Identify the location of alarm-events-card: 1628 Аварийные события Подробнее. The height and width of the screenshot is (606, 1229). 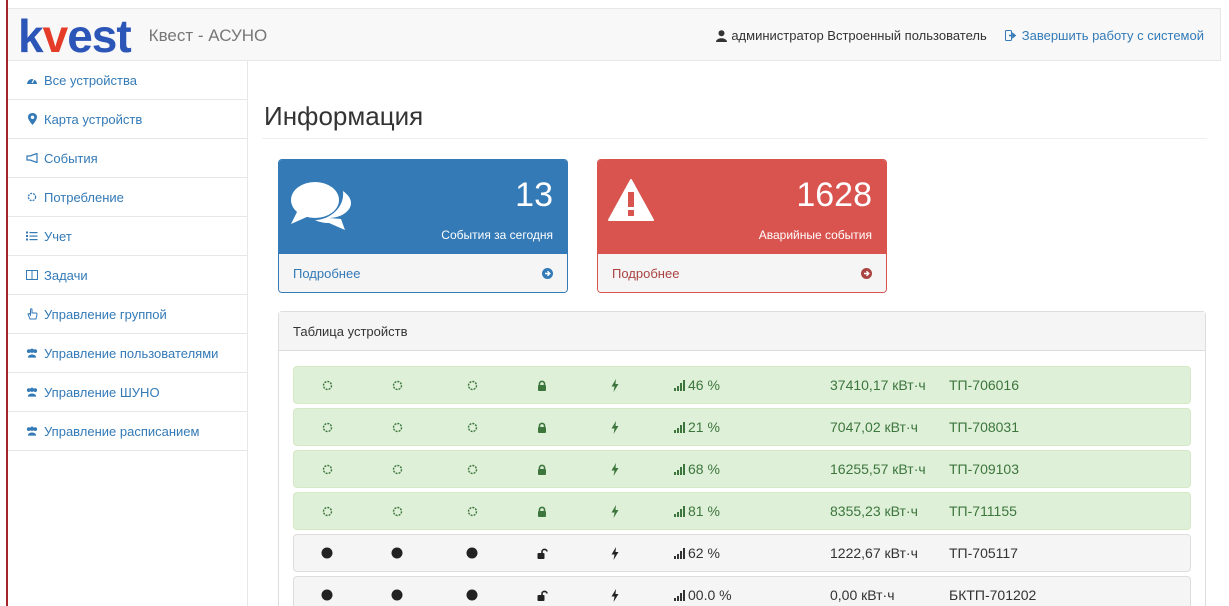
(742, 226).